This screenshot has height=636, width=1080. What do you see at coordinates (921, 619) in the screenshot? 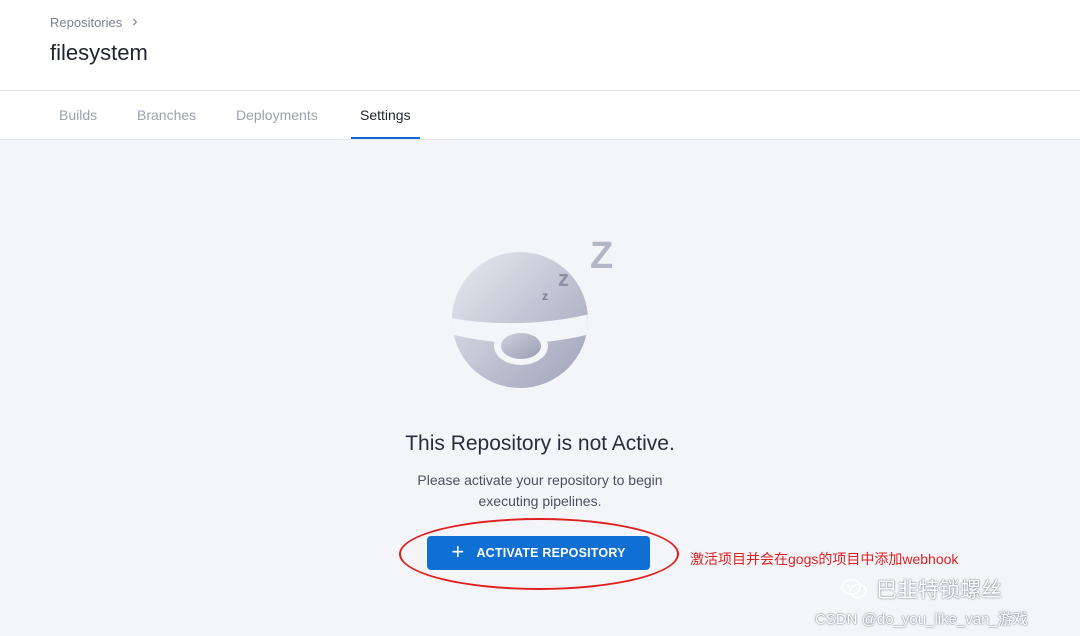
I see `watermark-credit: CSDN @do_you_like_van_游戏` at bounding box center [921, 619].